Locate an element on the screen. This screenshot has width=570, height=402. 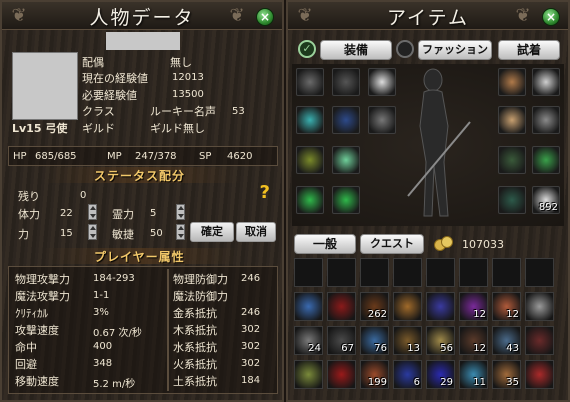
cape-icon is located at coordinates (346, 120).